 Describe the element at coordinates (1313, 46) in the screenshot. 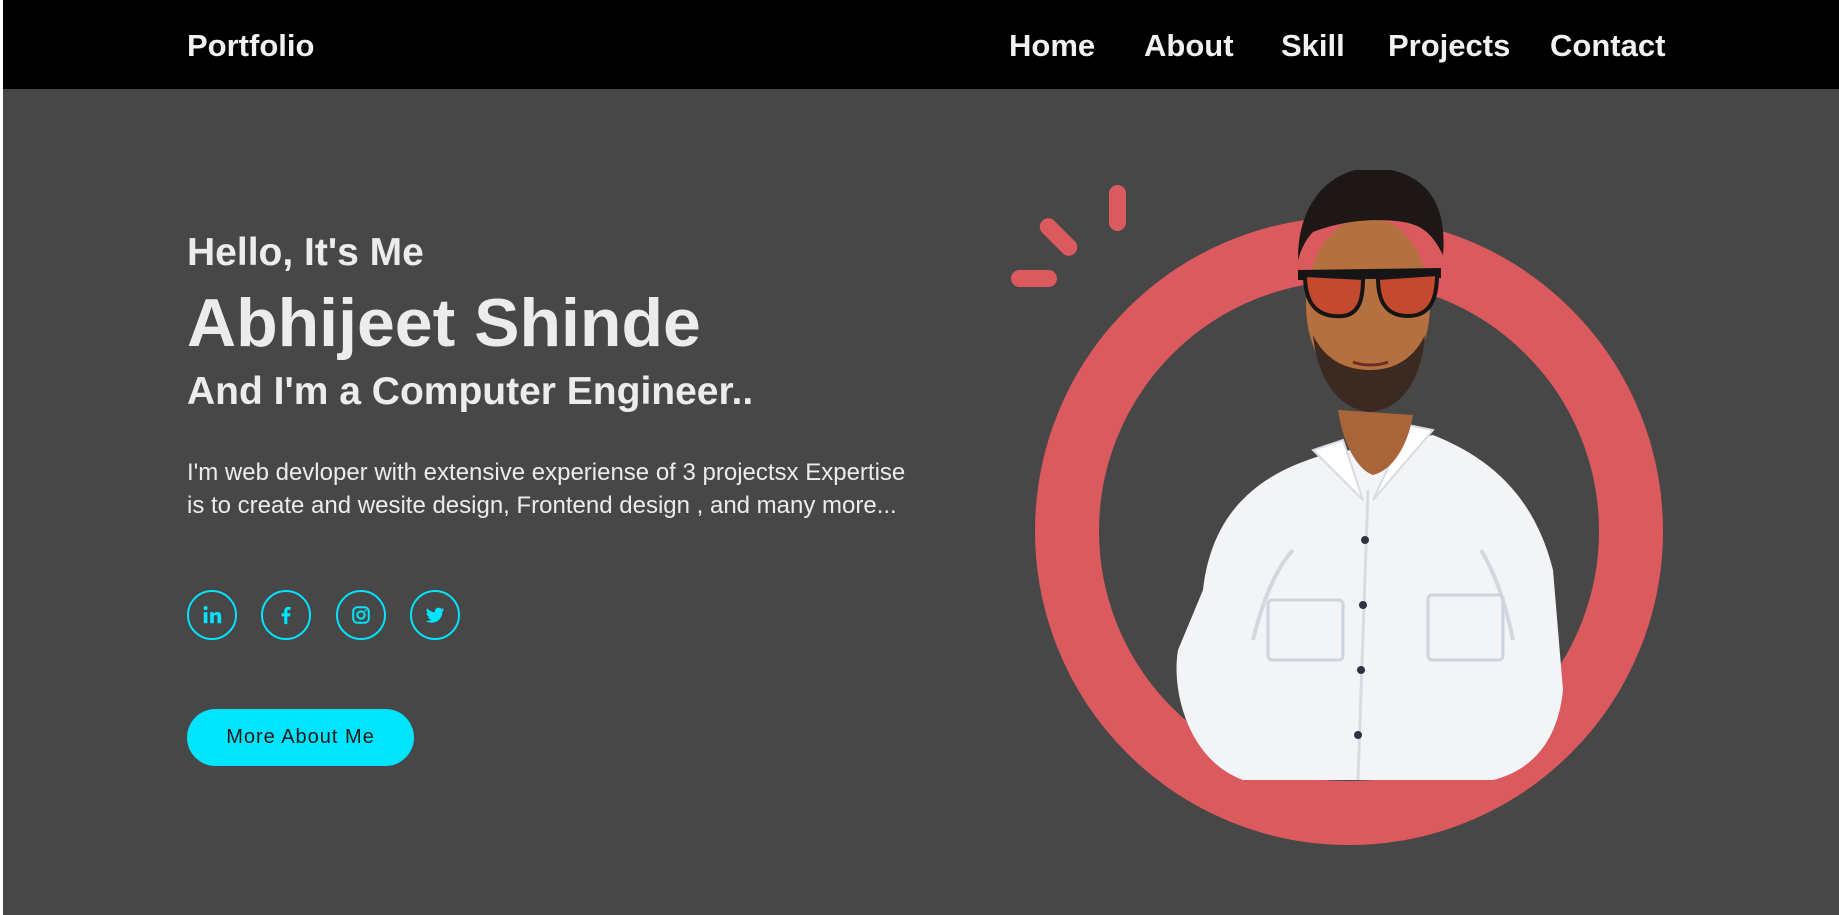

I see `nav-link-skill: Skill` at that location.